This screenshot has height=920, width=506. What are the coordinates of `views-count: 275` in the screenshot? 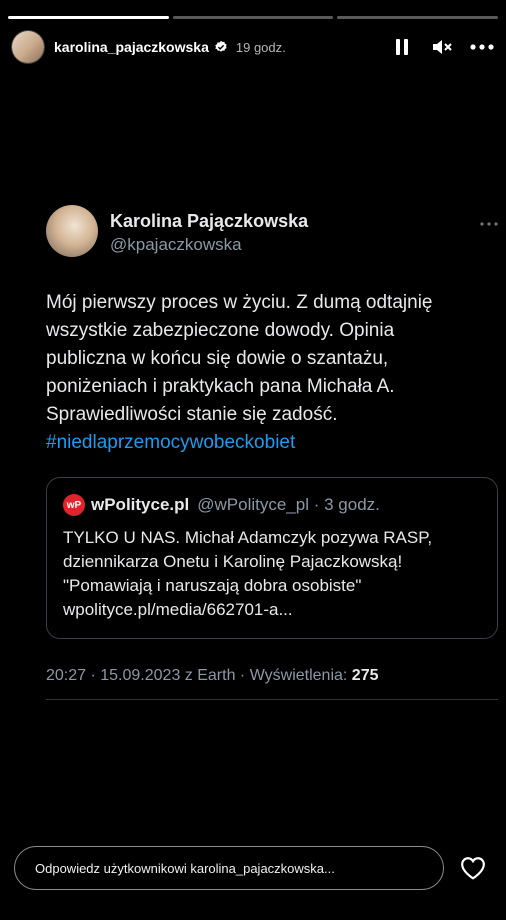 It's located at (365, 675).